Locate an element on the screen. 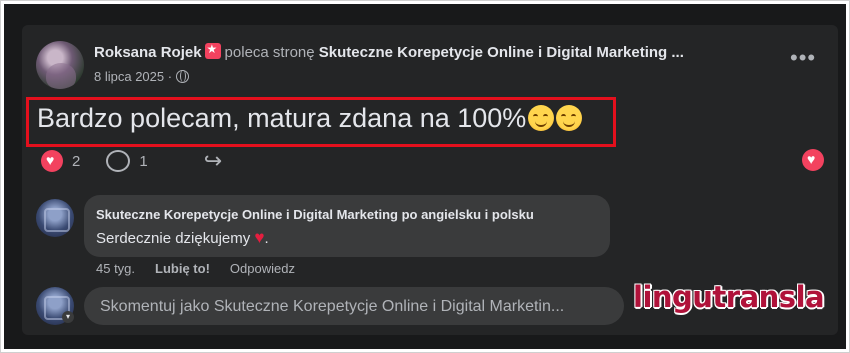  comment-icon is located at coordinates (118, 161).